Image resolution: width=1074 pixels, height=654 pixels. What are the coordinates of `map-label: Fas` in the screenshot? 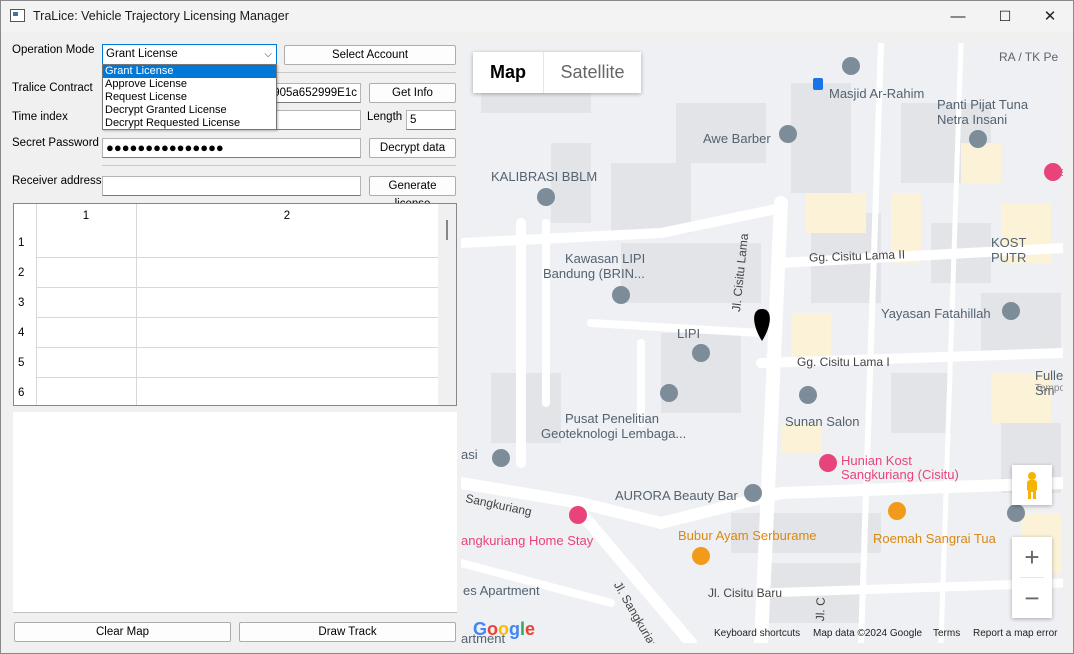 It's located at (1054, 171).